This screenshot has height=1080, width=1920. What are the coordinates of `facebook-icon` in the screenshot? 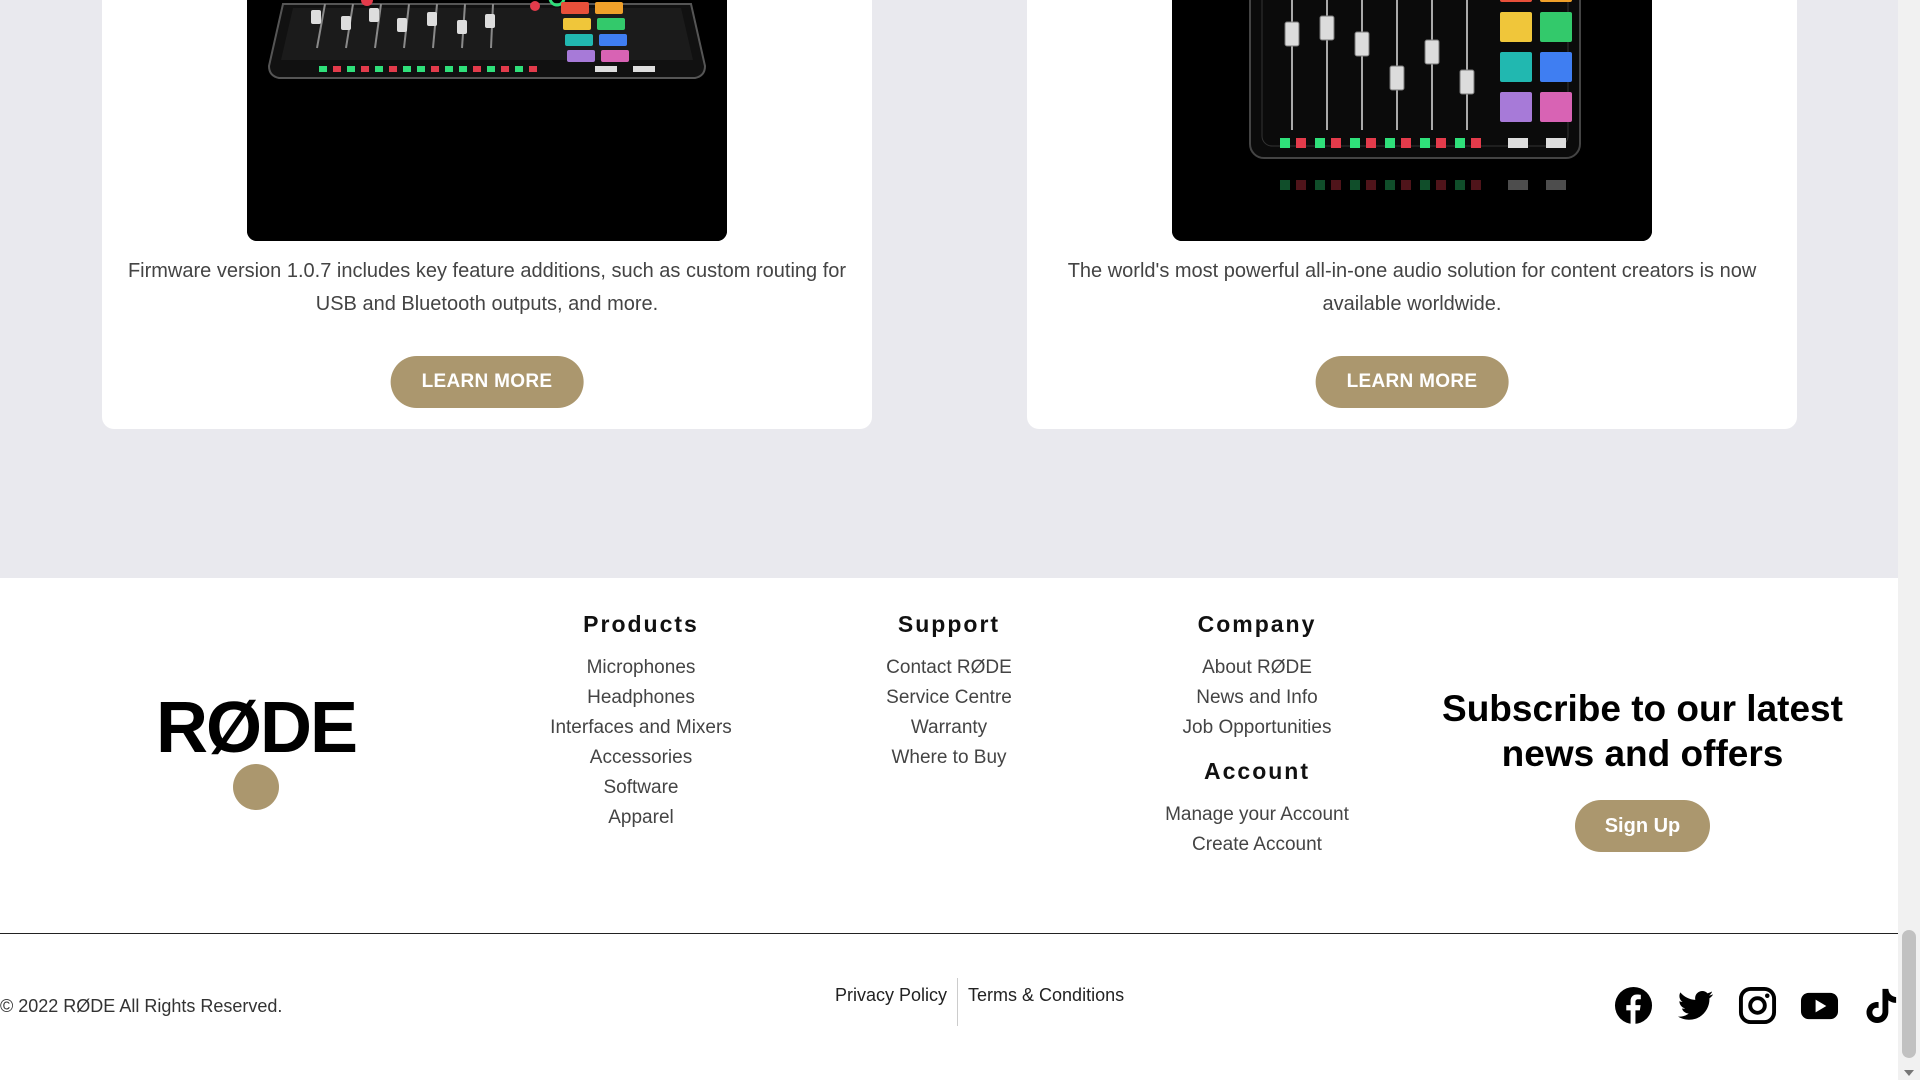 It's located at (1633, 1005).